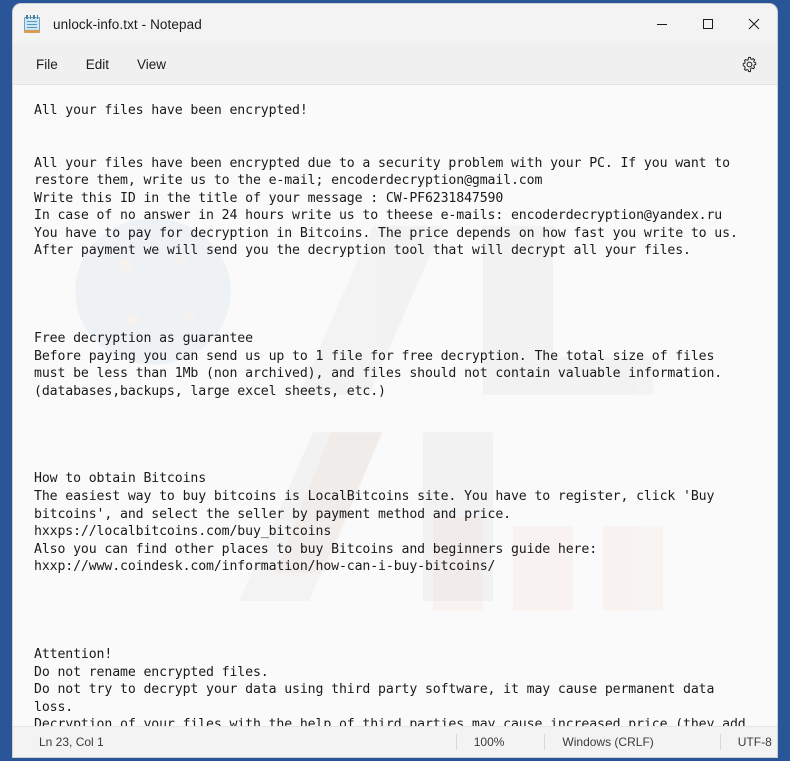 The image size is (790, 761). I want to click on maximize-button, so click(708, 24).